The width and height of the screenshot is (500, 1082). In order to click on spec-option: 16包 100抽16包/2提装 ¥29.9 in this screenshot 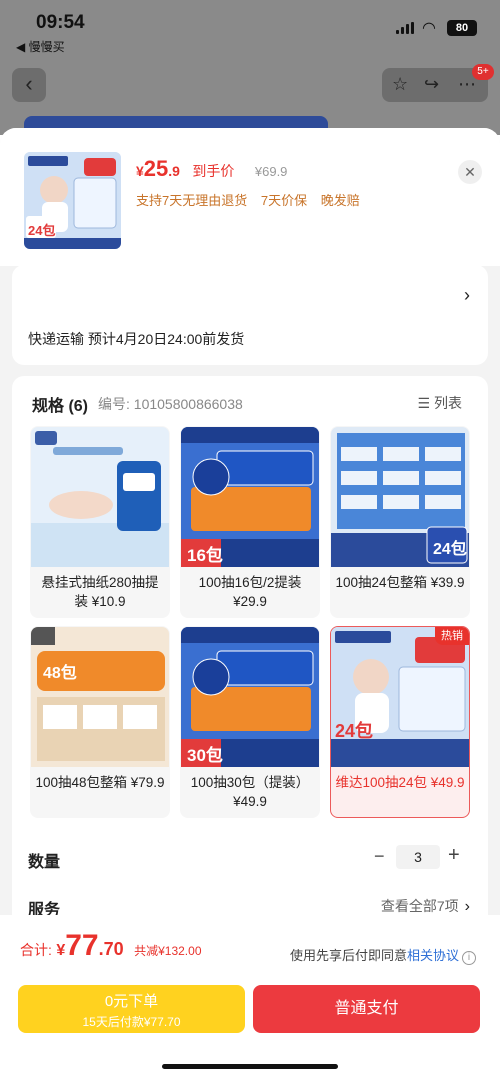, I will do `click(250, 522)`.